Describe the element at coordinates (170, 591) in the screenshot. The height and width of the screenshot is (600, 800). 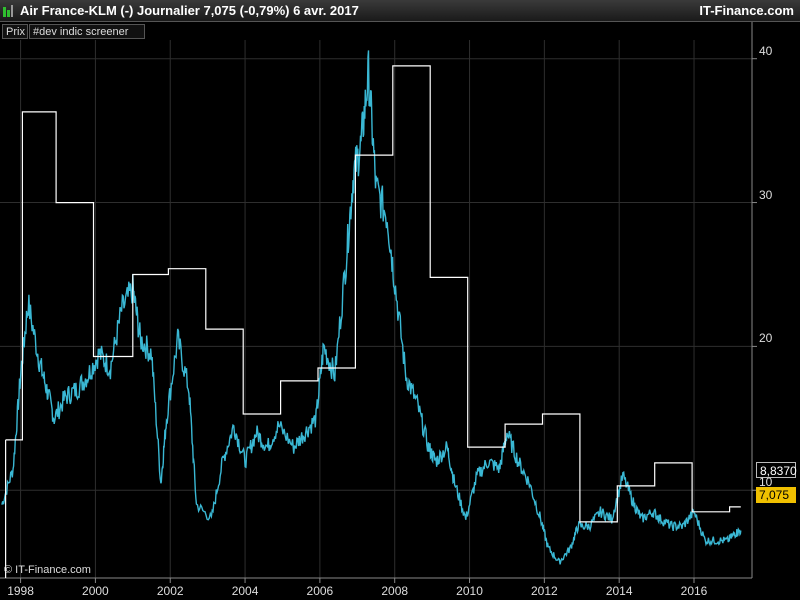
I see `x-tick-label: 2002` at that location.